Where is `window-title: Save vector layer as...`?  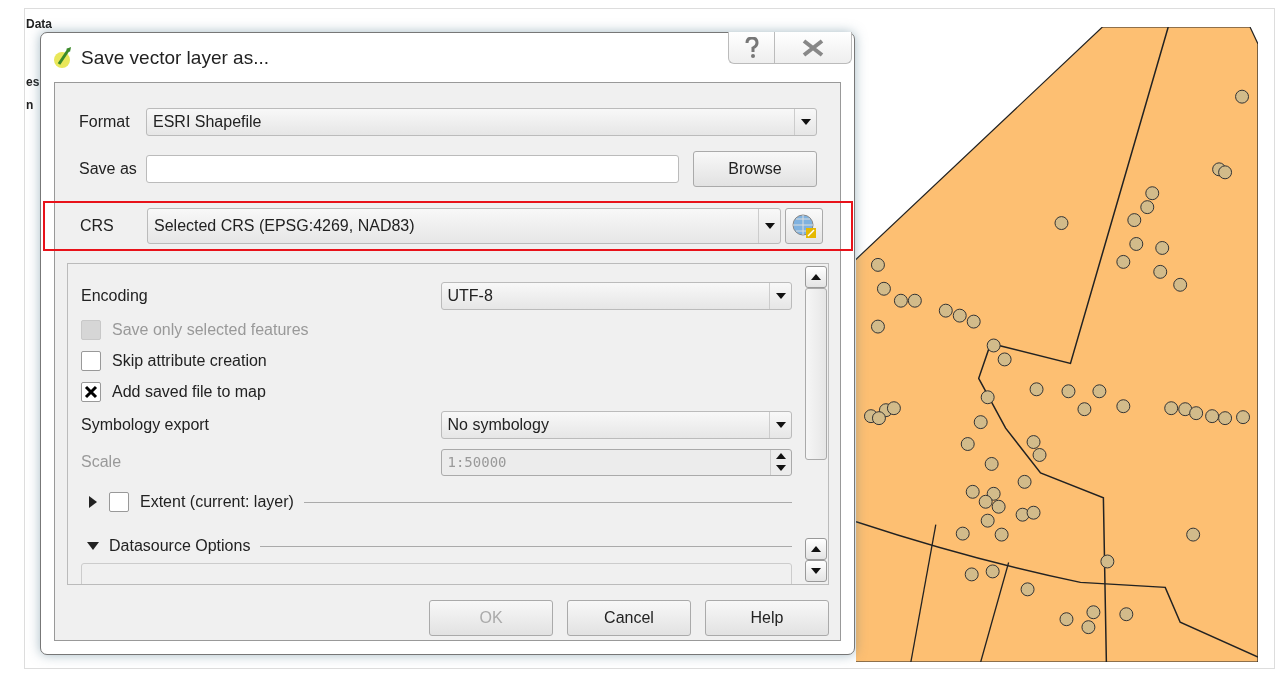 window-title: Save vector layer as... is located at coordinates (175, 57).